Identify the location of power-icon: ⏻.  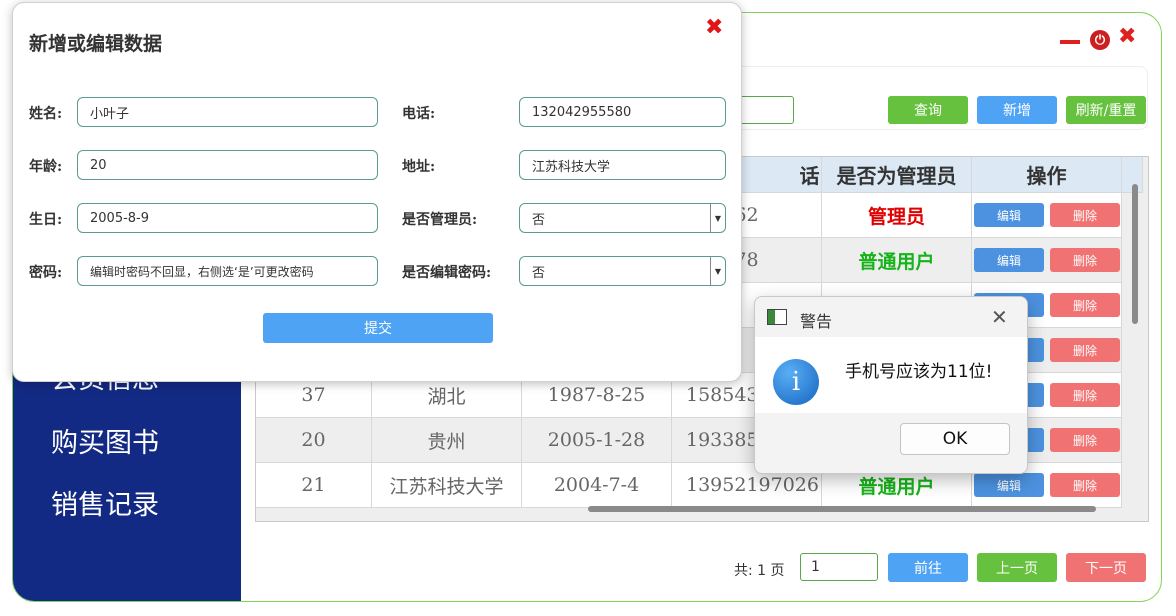
(1100, 40).